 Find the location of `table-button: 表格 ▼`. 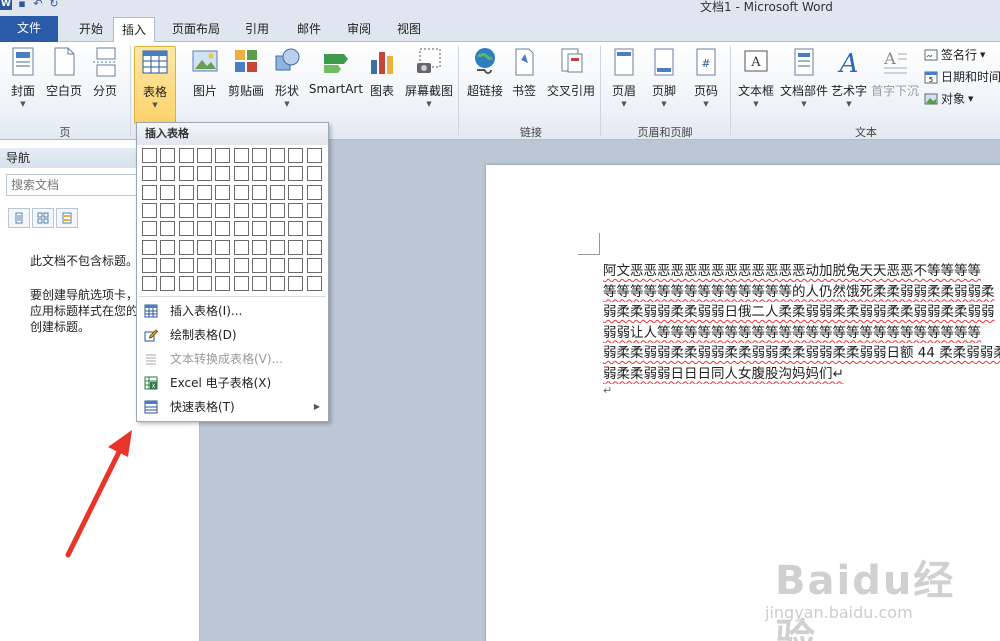

table-button: 表格 ▼ is located at coordinates (155, 85).